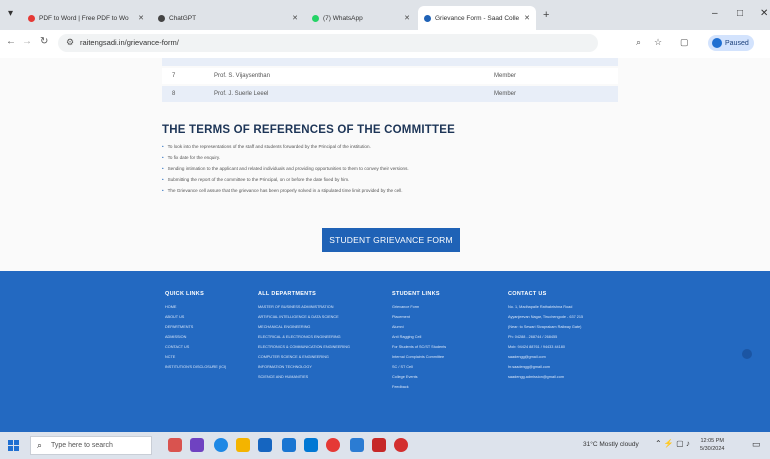 The width and height of the screenshot is (770, 459). I want to click on address-bar: ⚙ raitengsadi.in/grievance-form/, so click(328, 43).